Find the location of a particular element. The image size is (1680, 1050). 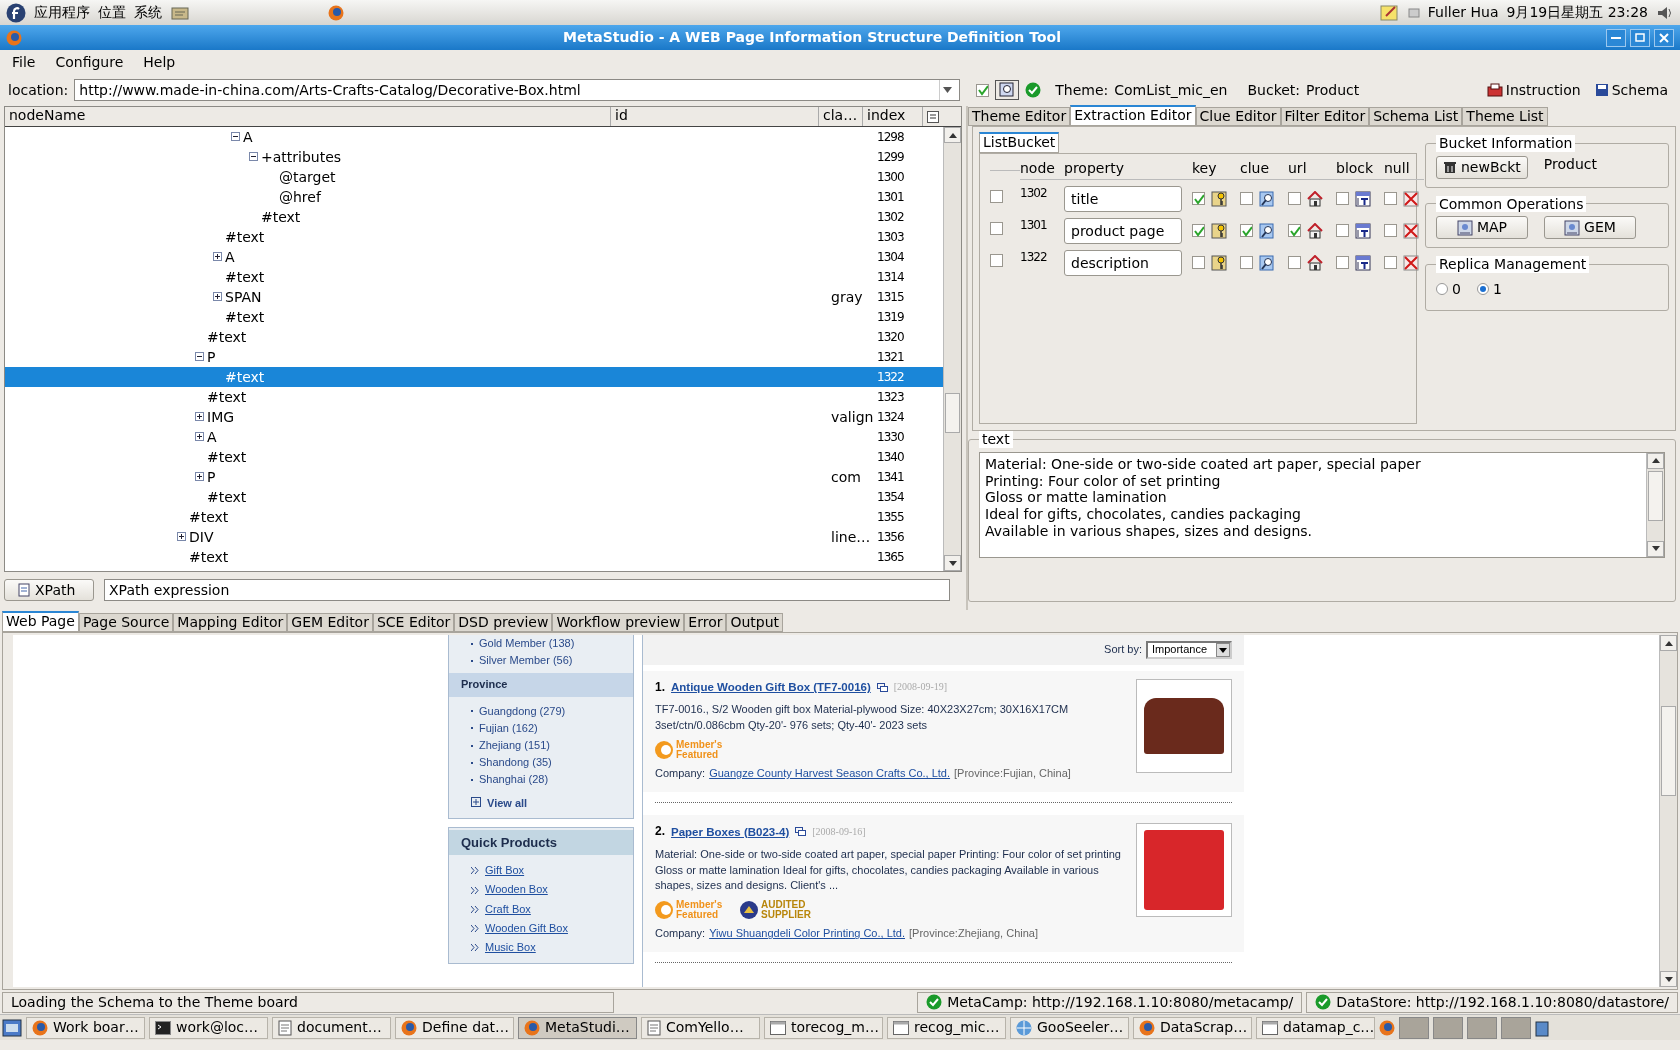

user-name: Fuller Hua is located at coordinates (1463, 12).